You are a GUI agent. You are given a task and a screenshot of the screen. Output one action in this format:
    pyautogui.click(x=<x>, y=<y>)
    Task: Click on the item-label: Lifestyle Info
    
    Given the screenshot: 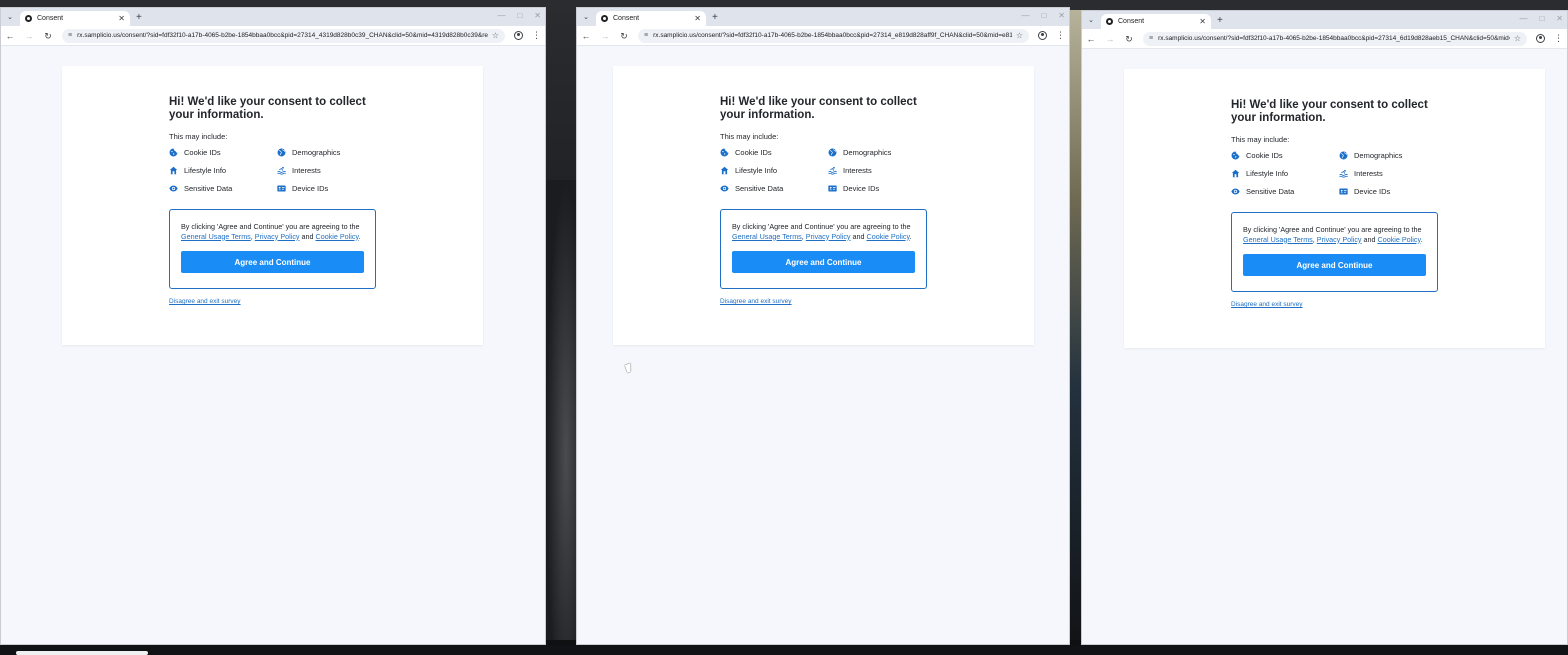 What is the action you would take?
    pyautogui.click(x=1267, y=173)
    